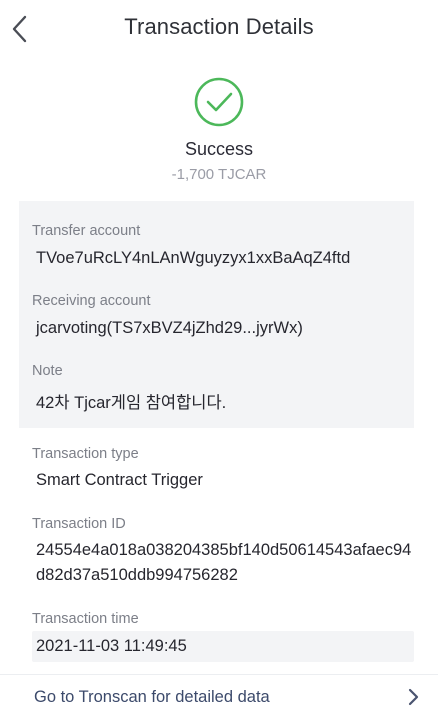 The image size is (438, 717). What do you see at coordinates (169, 328) in the screenshot?
I see `receiving-account-value: jcarvoting(TS7xBVZ4jZhd29...jyrWx)` at bounding box center [169, 328].